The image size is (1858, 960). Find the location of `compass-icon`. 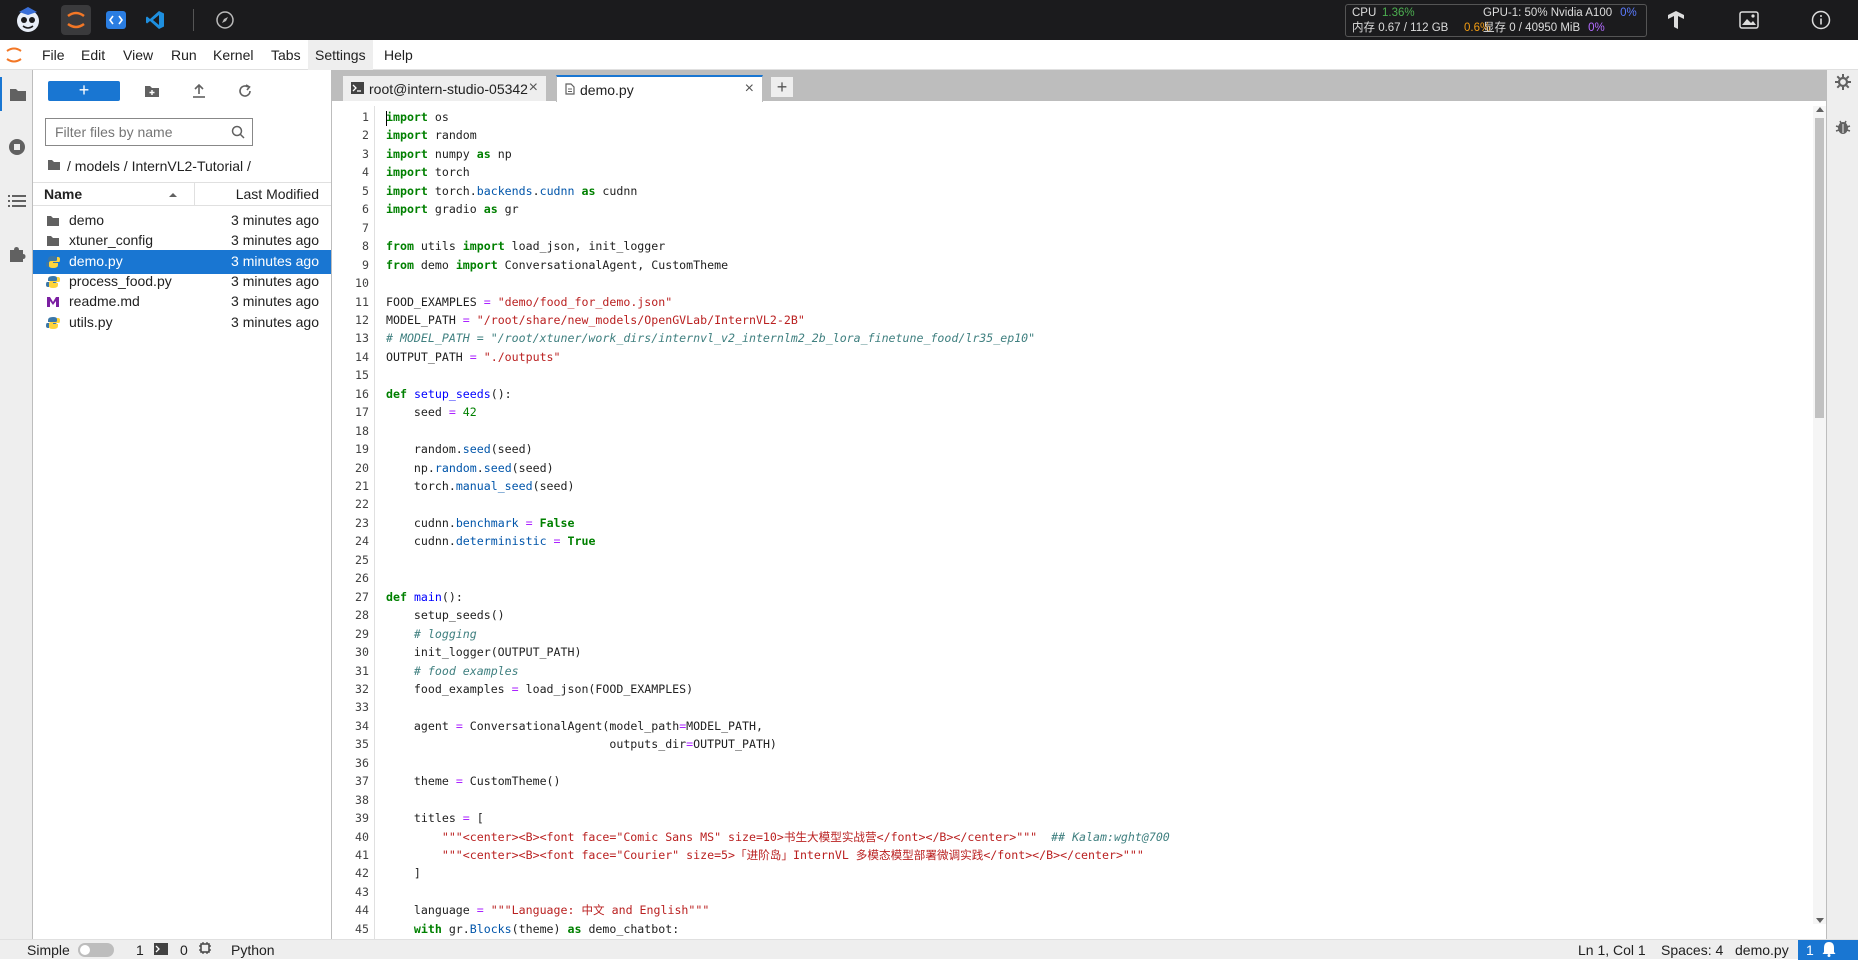

compass-icon is located at coordinates (225, 20).